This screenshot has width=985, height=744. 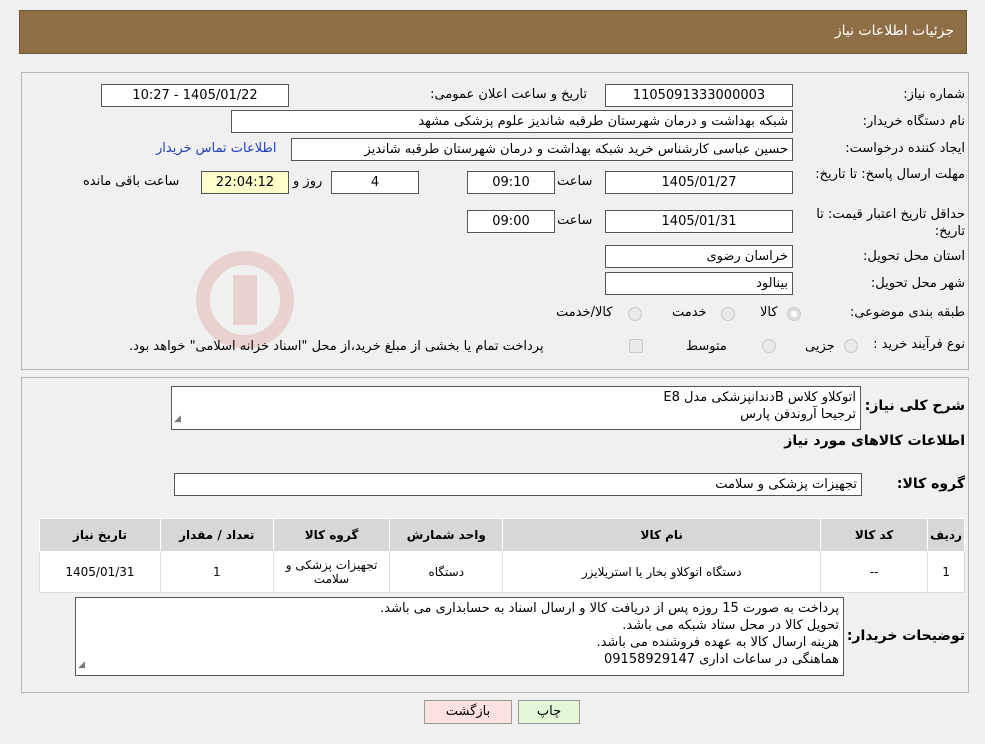 What do you see at coordinates (730, 625) in the screenshot?
I see `note-line-2: تحویل کالا در محل ستاد شبکه می باشد.` at bounding box center [730, 625].